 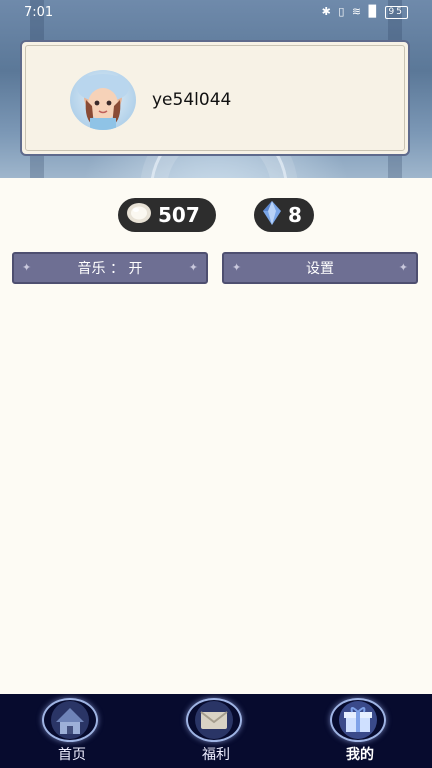 I want to click on profile-card: ye54l044, so click(x=215, y=98).